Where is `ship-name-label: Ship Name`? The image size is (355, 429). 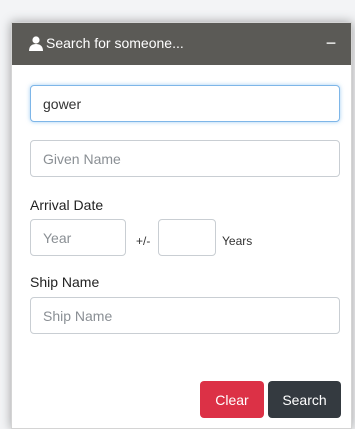
ship-name-label: Ship Name is located at coordinates (65, 282).